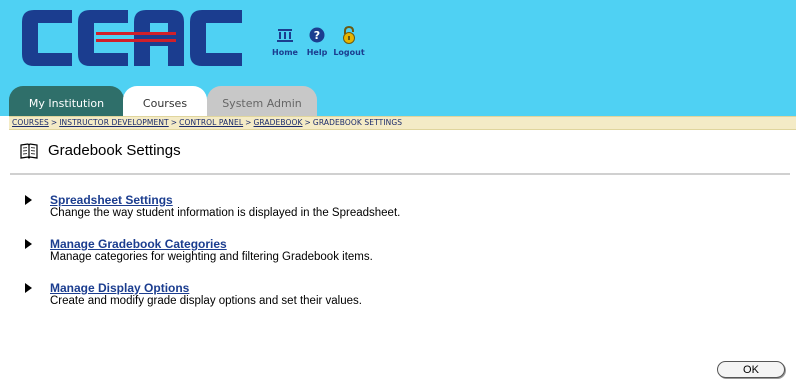  What do you see at coordinates (317, 52) in the screenshot?
I see `help-link-label: Help` at bounding box center [317, 52].